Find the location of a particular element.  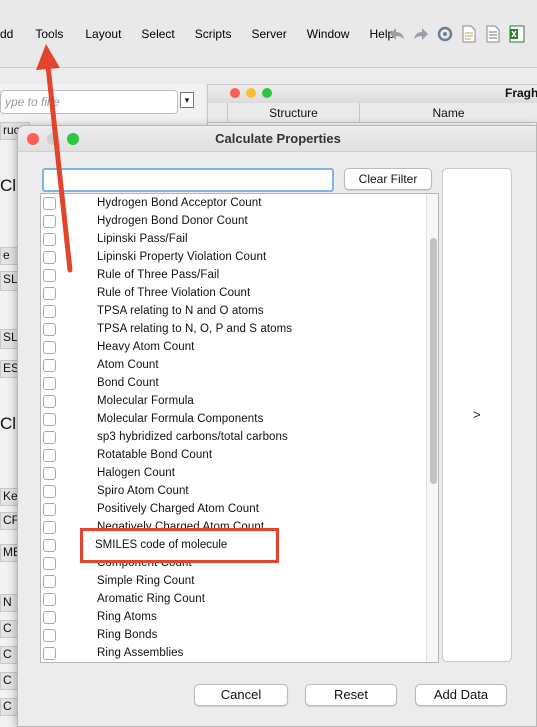

property-label: Bond Count is located at coordinates (128, 383).